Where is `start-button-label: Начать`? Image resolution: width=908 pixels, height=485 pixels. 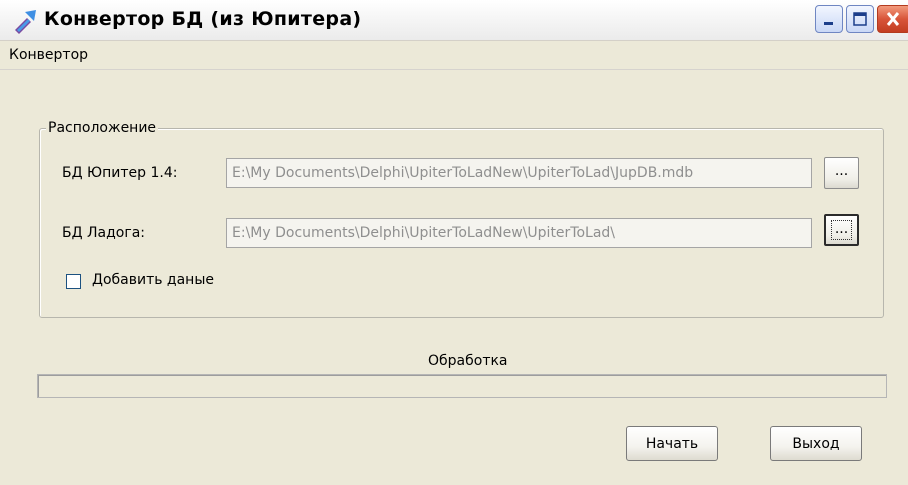 start-button-label: Начать is located at coordinates (672, 444).